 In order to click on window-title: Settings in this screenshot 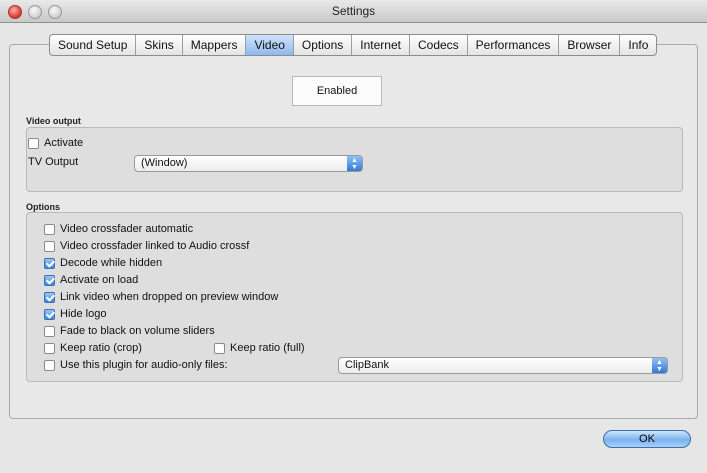, I will do `click(353, 11)`.